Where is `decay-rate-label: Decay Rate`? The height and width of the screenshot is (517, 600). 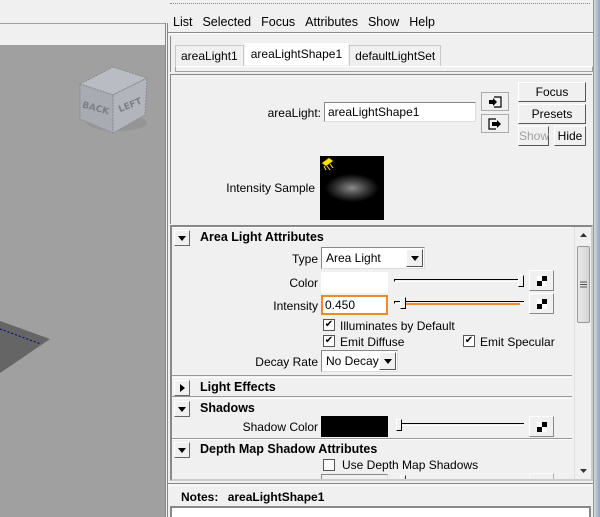
decay-rate-label: Decay Rate is located at coordinates (286, 362).